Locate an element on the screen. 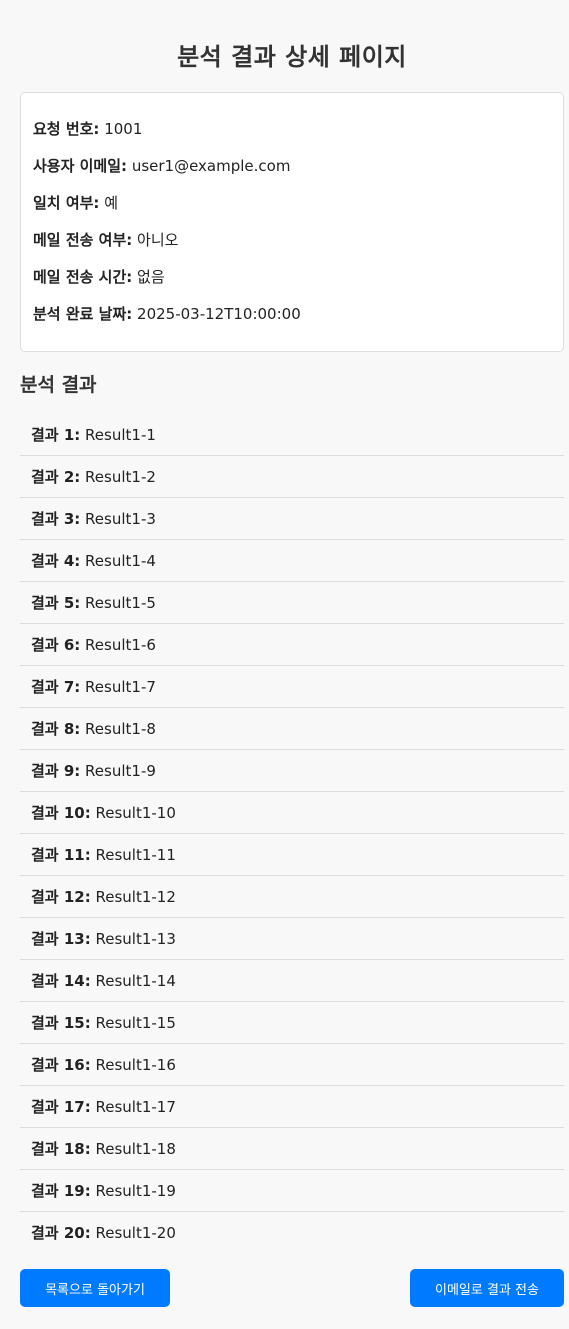  result-label: 결과 6: is located at coordinates (56, 645).